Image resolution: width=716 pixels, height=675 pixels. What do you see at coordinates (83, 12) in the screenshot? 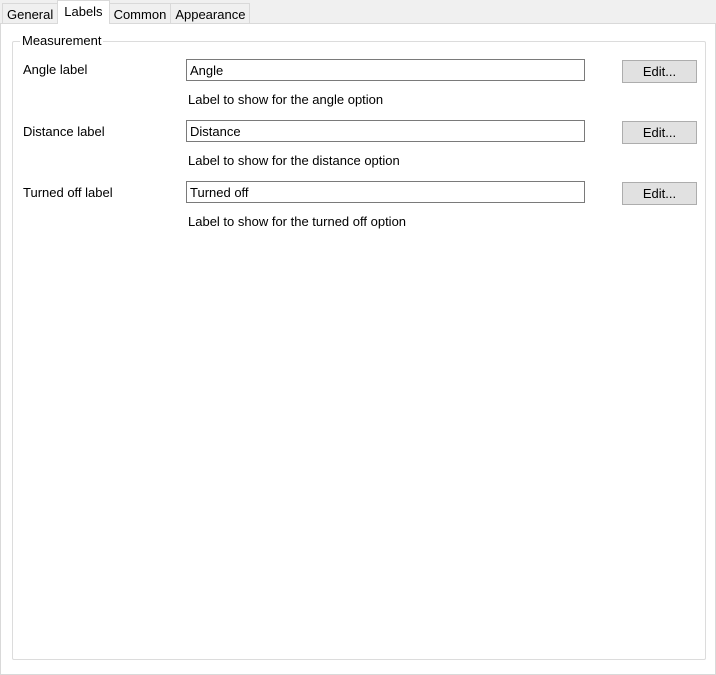
I see `tab-labels: Labels` at bounding box center [83, 12].